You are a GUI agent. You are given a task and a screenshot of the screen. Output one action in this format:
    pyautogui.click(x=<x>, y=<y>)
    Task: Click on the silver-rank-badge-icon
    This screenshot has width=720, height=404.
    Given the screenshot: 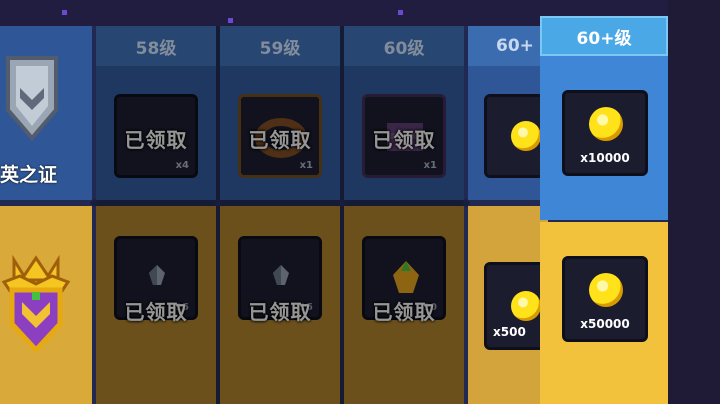 What is the action you would take?
    pyautogui.click(x=32, y=99)
    